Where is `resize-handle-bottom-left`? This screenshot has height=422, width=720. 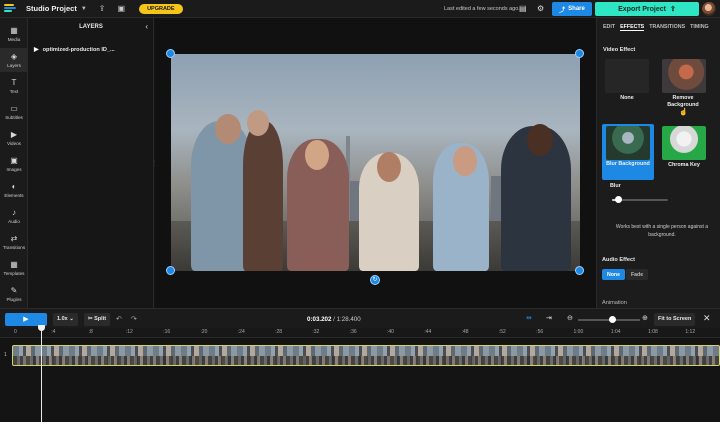 resize-handle-bottom-left is located at coordinates (170, 270).